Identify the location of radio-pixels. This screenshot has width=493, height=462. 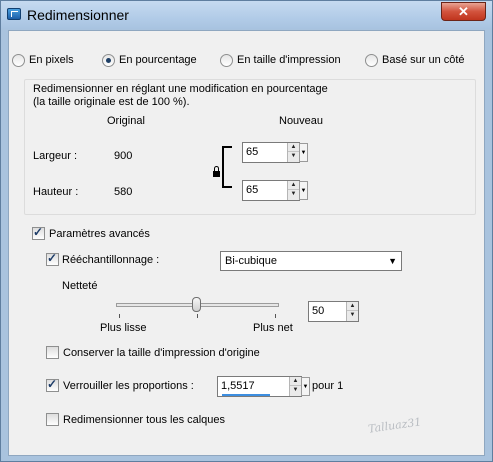
(18, 60).